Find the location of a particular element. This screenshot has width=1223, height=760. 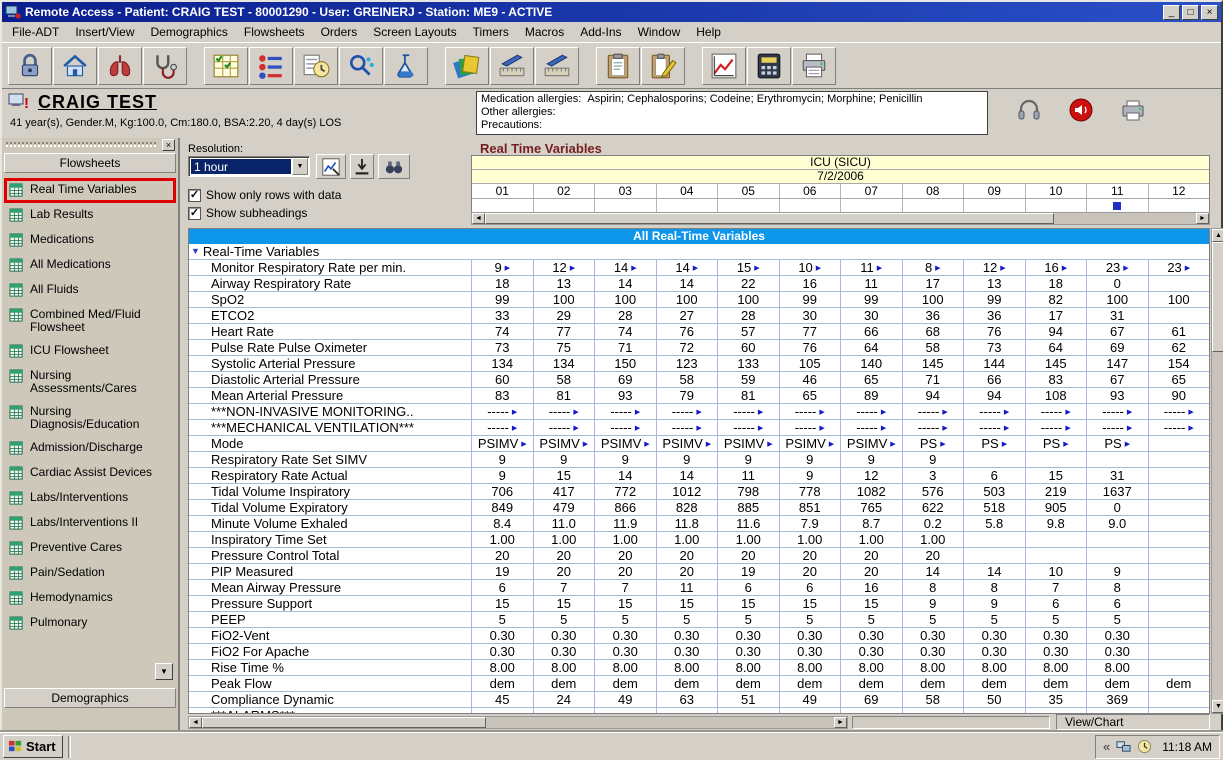

chart-view-button is located at coordinates (331, 166).